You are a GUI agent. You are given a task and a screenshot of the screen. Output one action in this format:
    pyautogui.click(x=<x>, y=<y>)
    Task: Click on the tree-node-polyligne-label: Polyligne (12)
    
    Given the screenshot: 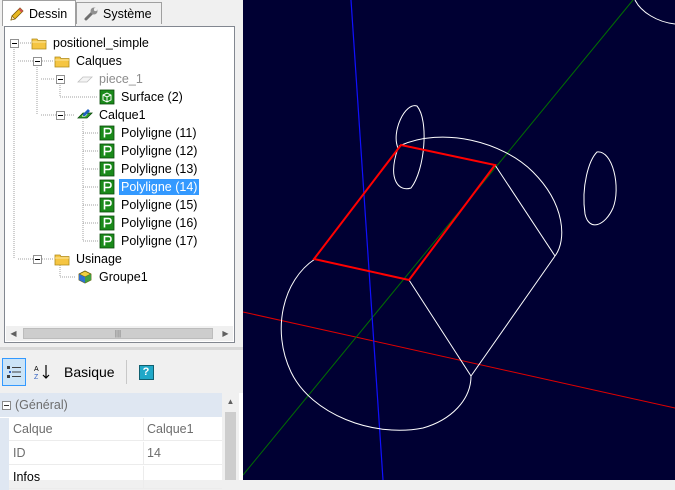 What is the action you would take?
    pyautogui.click(x=159, y=151)
    